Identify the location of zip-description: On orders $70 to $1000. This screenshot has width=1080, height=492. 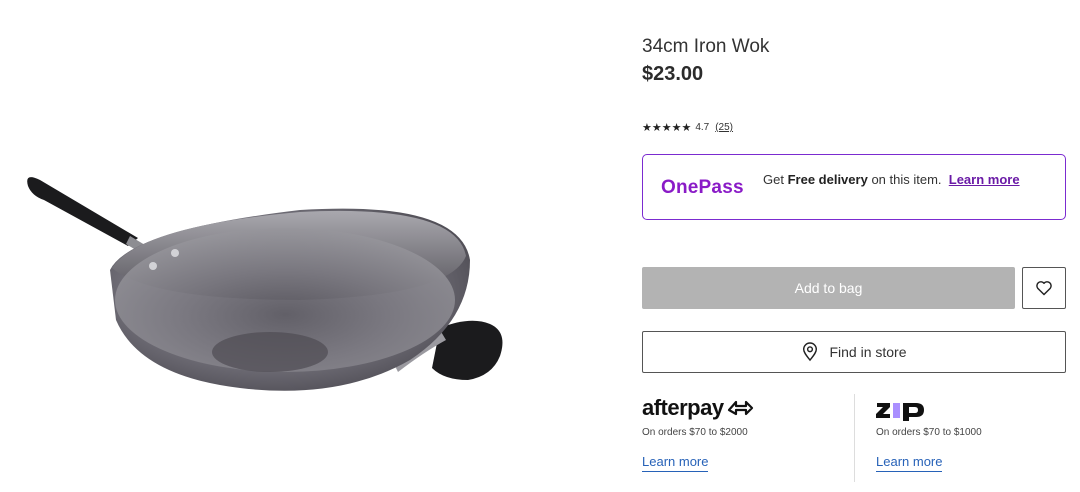
(929, 432).